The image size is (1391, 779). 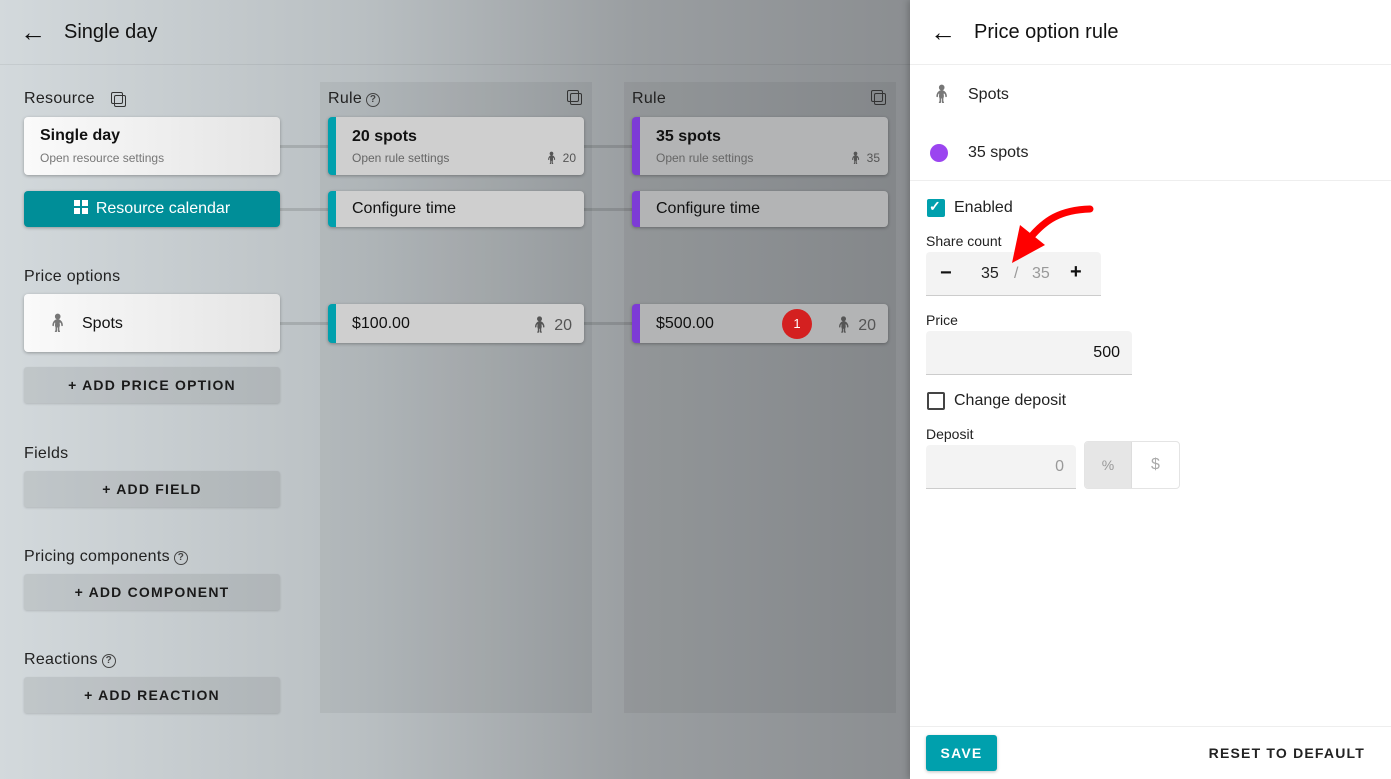 I want to click on rule-price-card: $100.00 🧍︎ 20, so click(x=456, y=323).